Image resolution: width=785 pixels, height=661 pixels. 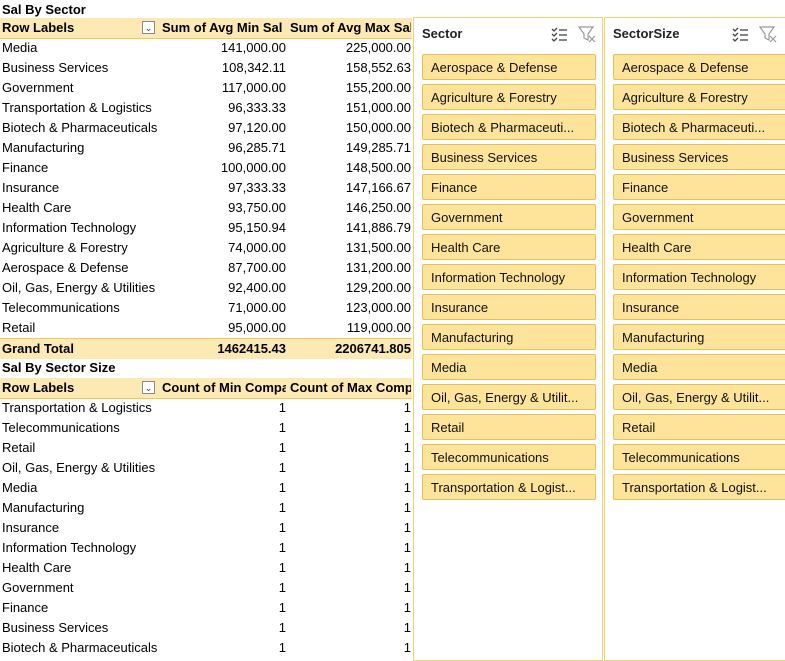 I want to click on pivot2-table-row: Health Care 1 1, so click(x=206, y=568).